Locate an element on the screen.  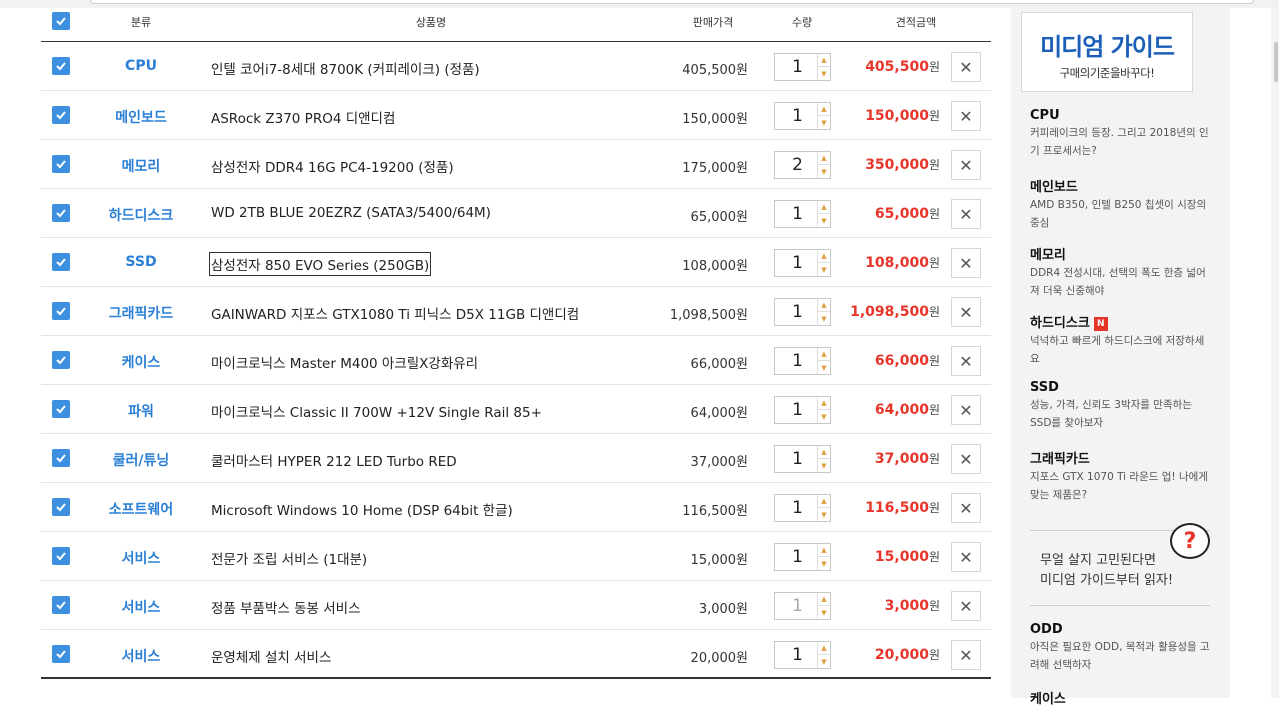
quantity-input: 2 is located at coordinates (797, 165).